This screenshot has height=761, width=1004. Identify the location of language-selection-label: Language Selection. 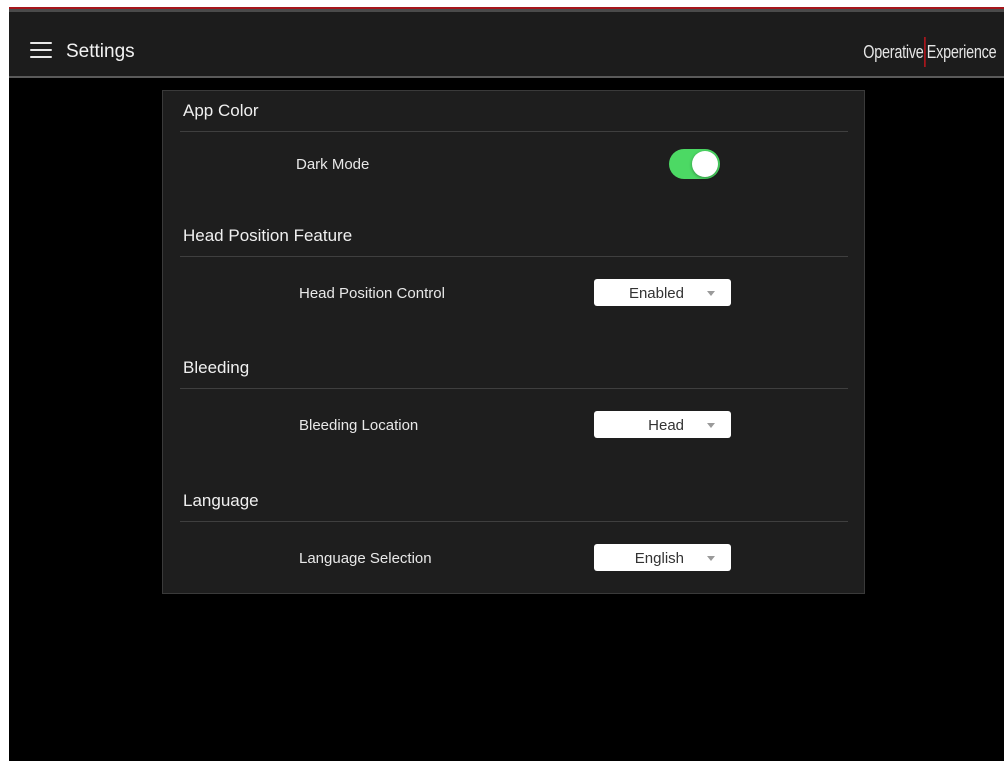
(365, 558).